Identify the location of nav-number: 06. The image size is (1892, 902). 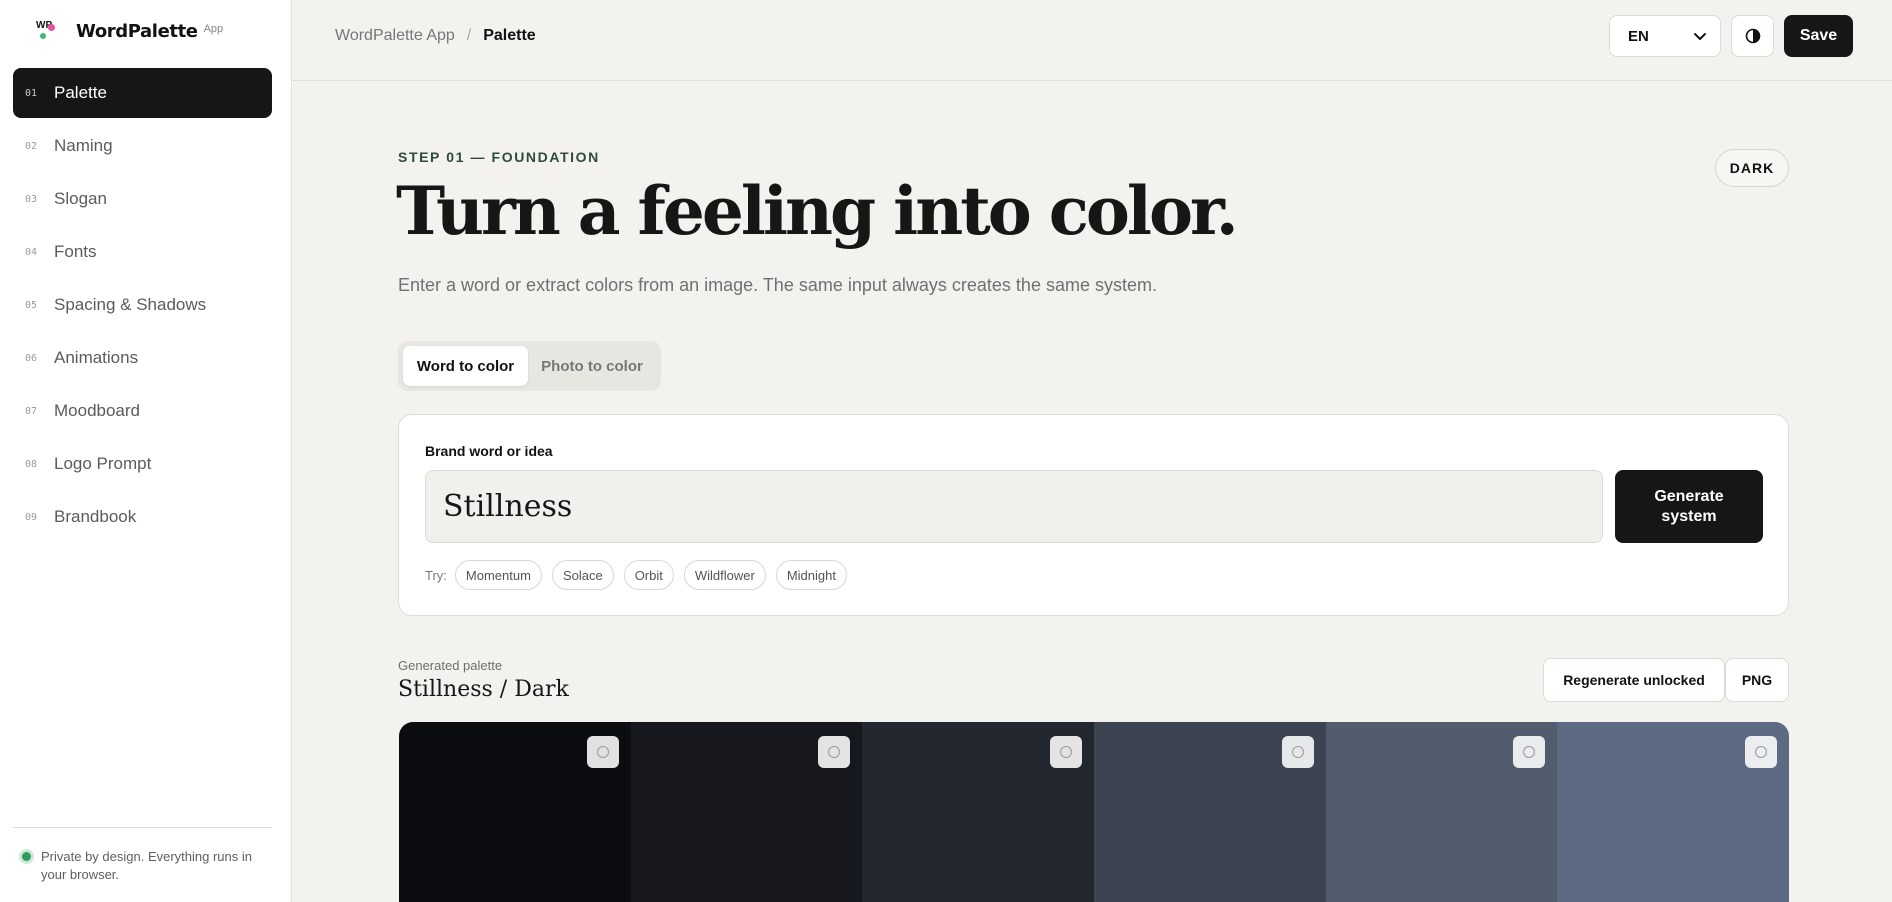
(31, 358).